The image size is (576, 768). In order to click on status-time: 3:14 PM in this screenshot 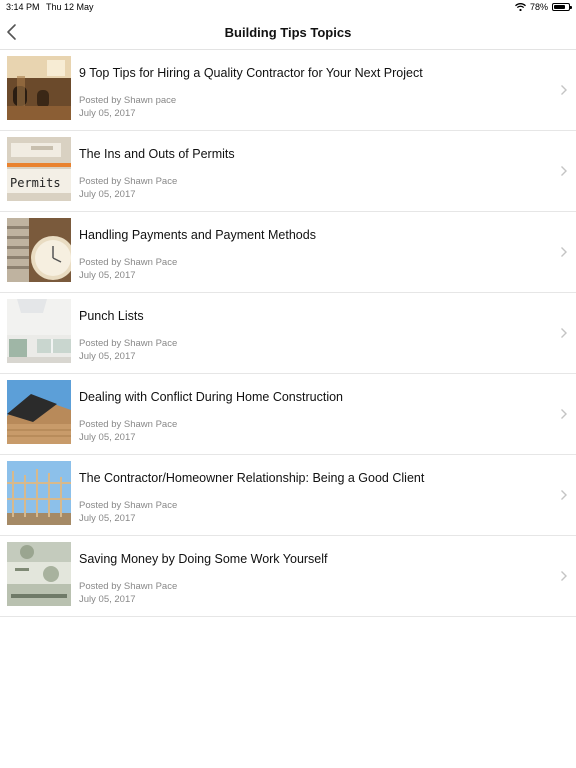, I will do `click(23, 7)`.